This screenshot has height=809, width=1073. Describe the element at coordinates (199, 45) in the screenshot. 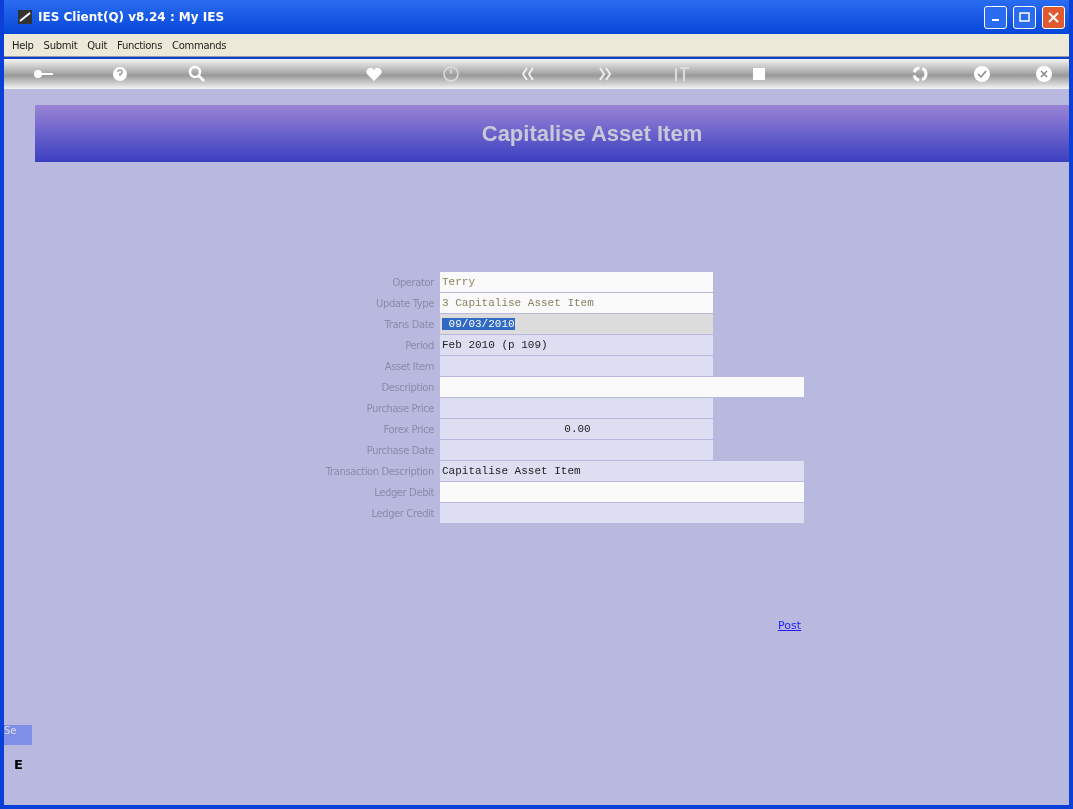

I see `menu-item: Commands` at that location.